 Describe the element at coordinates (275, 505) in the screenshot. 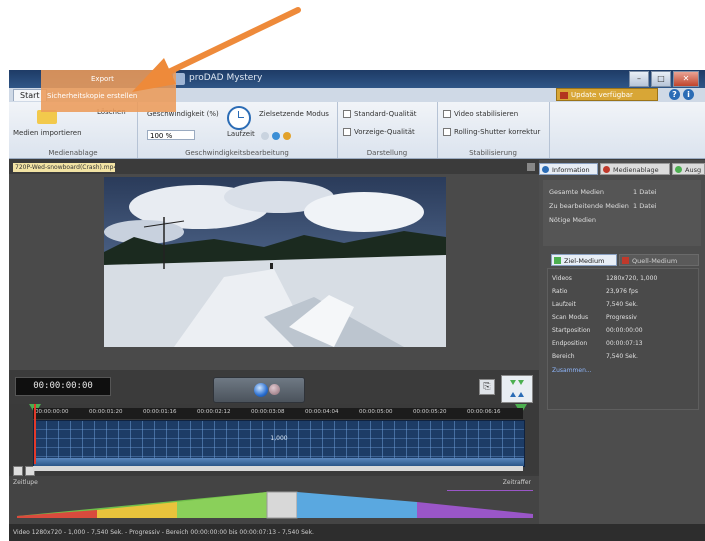

I see `speed-ramp-graph` at that location.